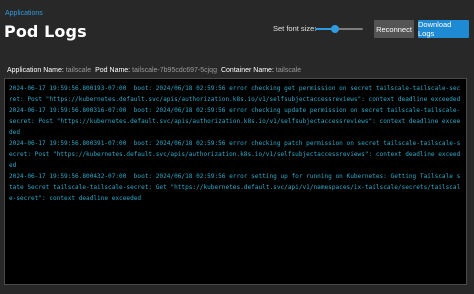 The width and height of the screenshot is (474, 294). What do you see at coordinates (78, 70) in the screenshot?
I see `application-name-value: tailscale` at bounding box center [78, 70].